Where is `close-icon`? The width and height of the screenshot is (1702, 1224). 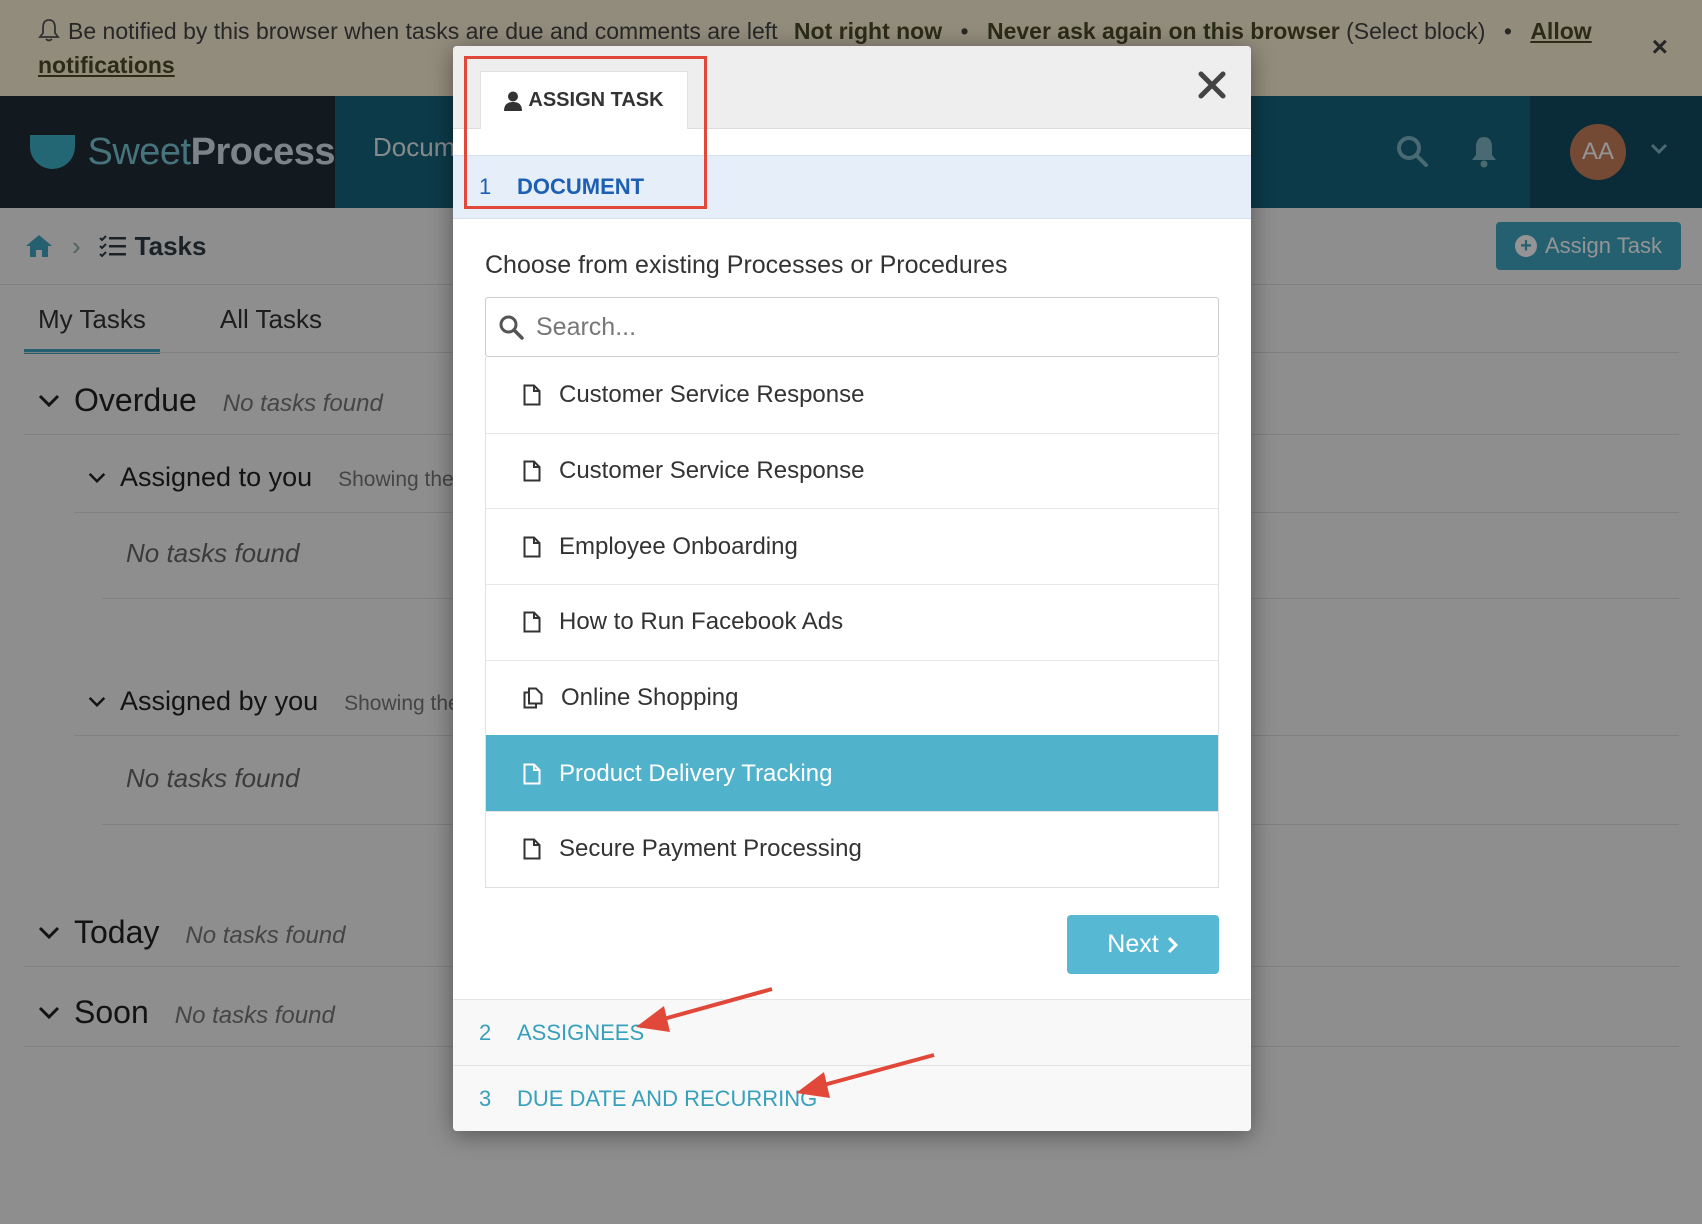 close-icon is located at coordinates (1212, 85).